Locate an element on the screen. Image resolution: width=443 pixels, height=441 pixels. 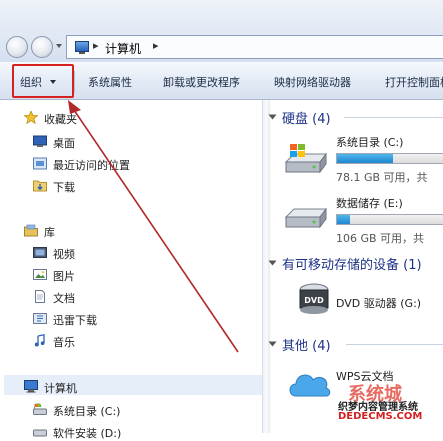
downloads-folder-icon is located at coordinates (40, 186).